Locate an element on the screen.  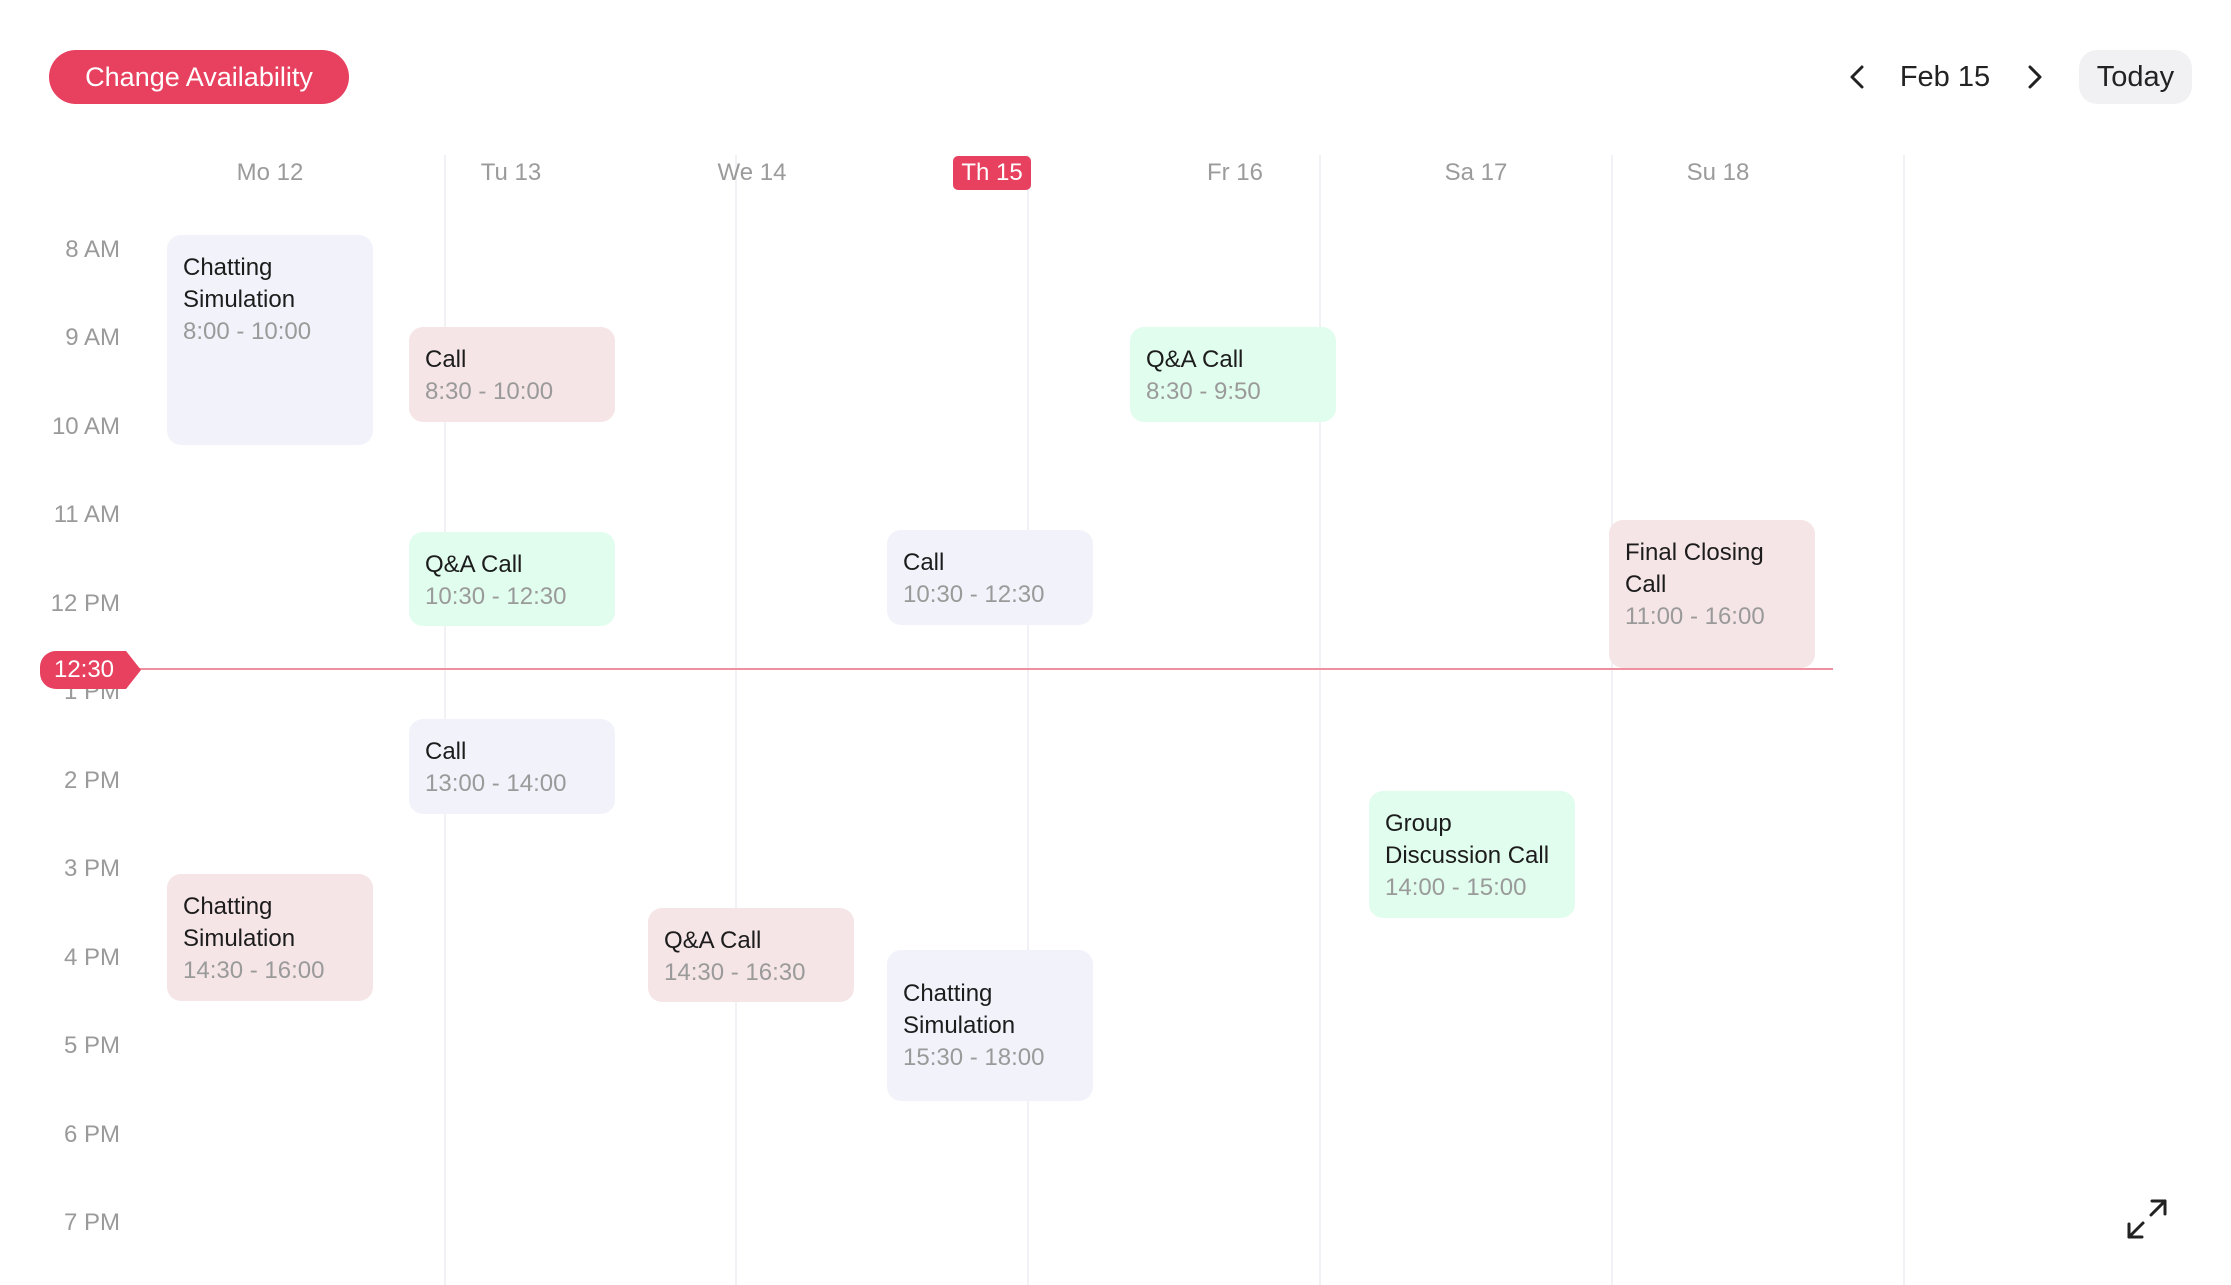
event-time: 14:00 - 15:00 is located at coordinates (1456, 887).